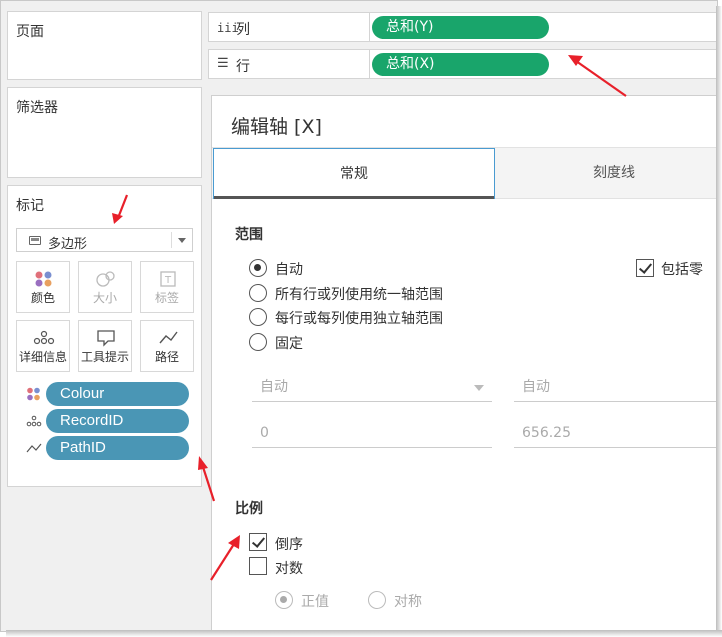  Describe the element at coordinates (249, 509) in the screenshot. I see `scale-heading: 比例` at that location.